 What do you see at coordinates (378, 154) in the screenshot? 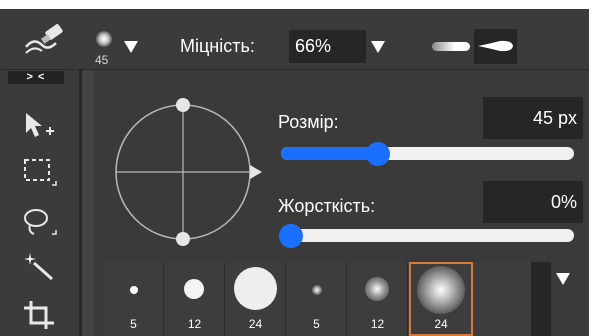
I see `size-slider-thumb` at bounding box center [378, 154].